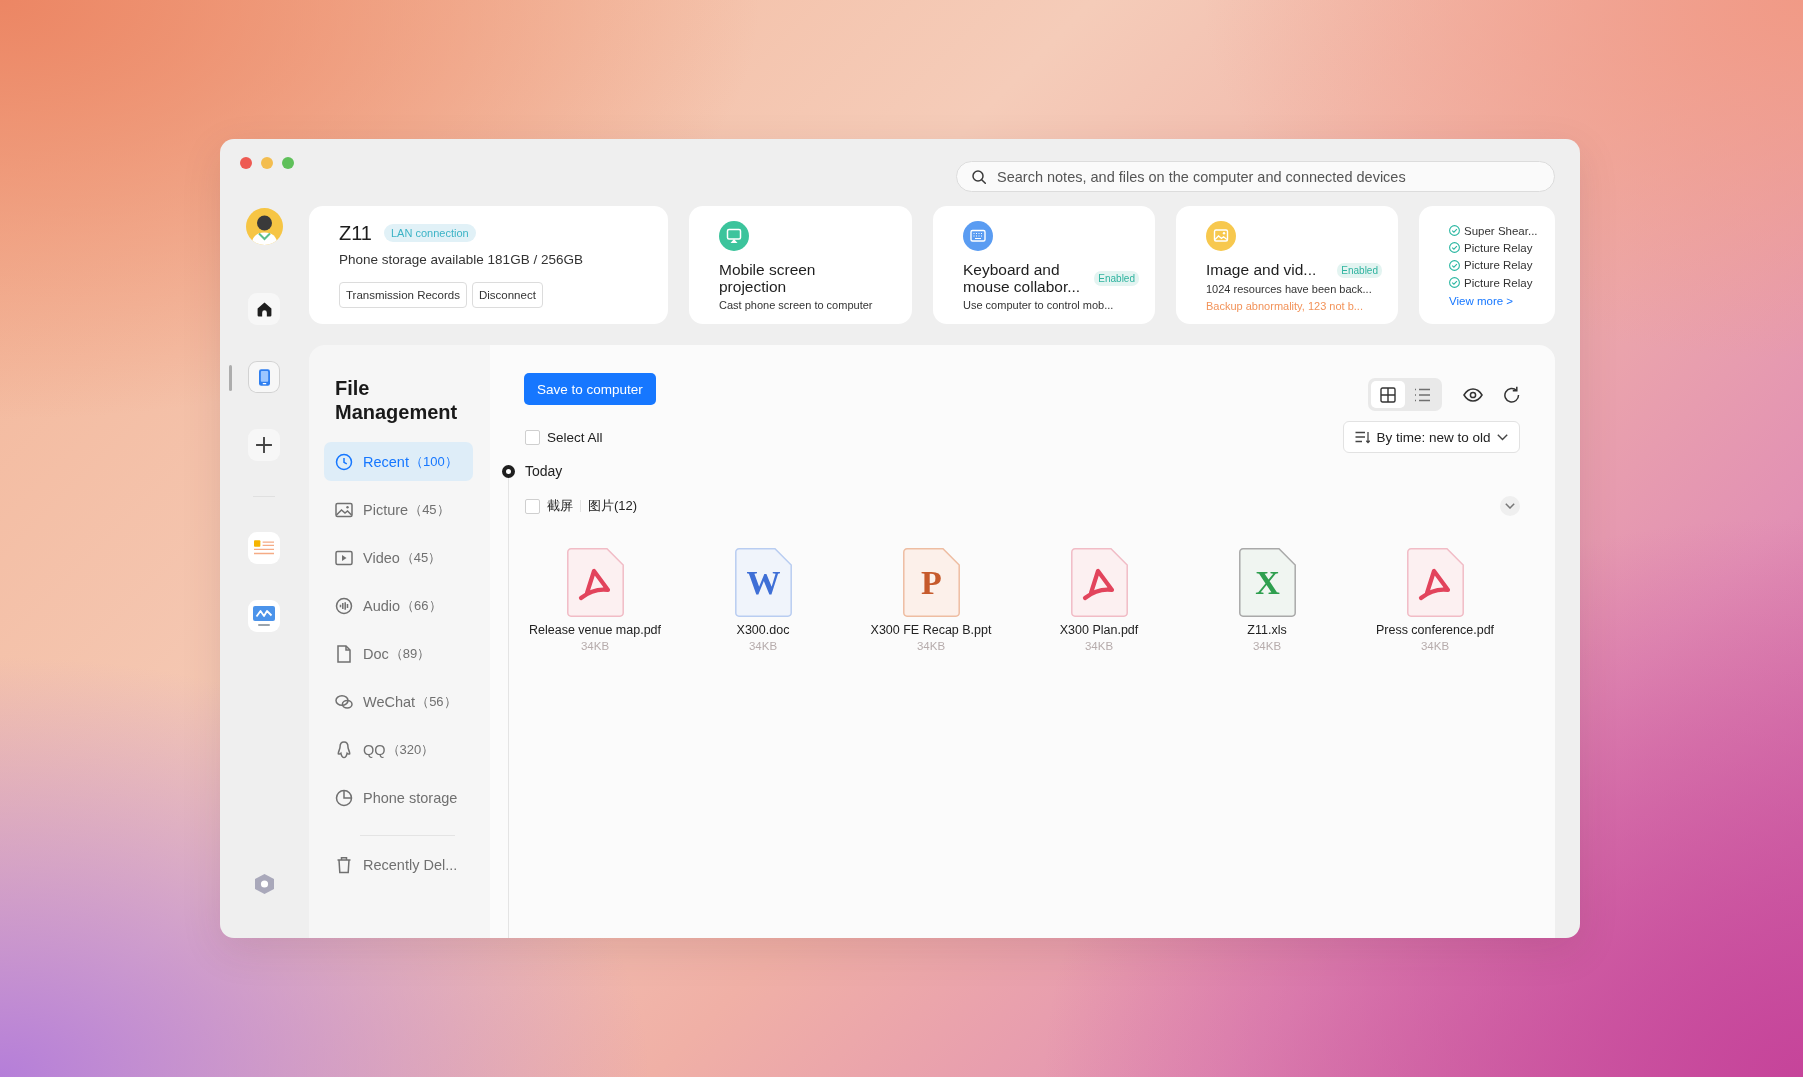  I want to click on nav-item: Doc（89）, so click(398, 653).